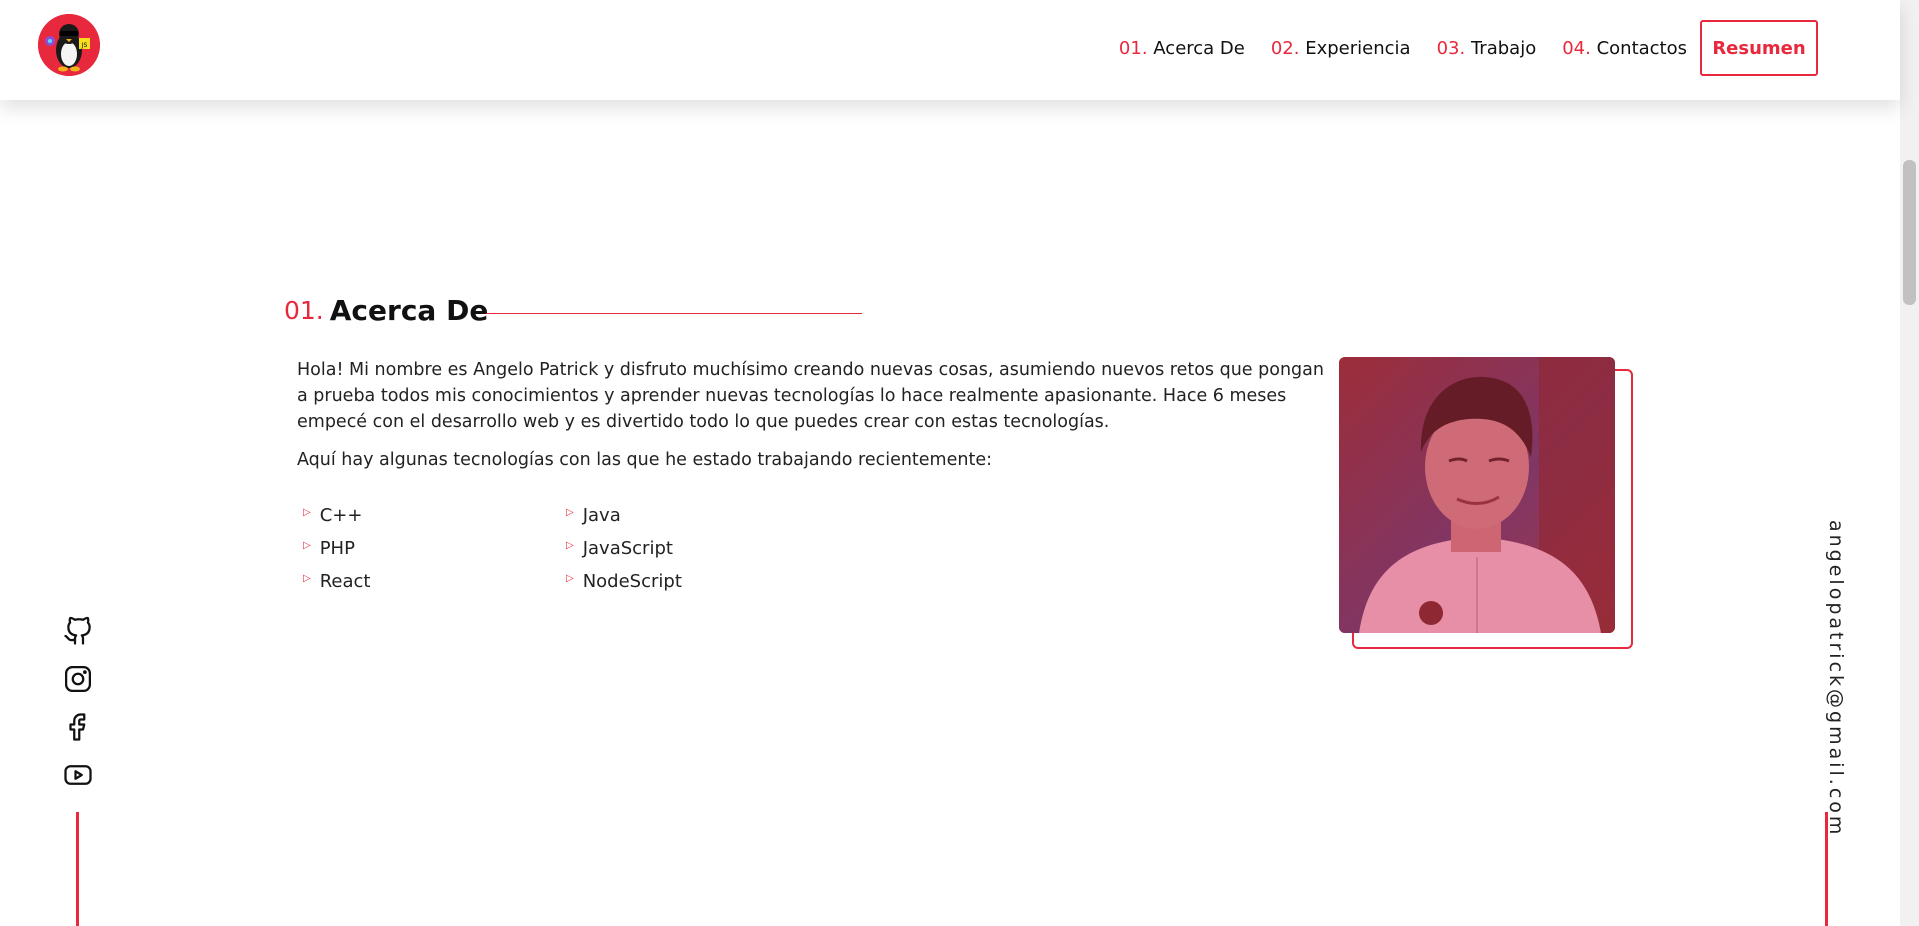  Describe the element at coordinates (434, 549) in the screenshot. I see `list-item: ▷ PHP` at that location.